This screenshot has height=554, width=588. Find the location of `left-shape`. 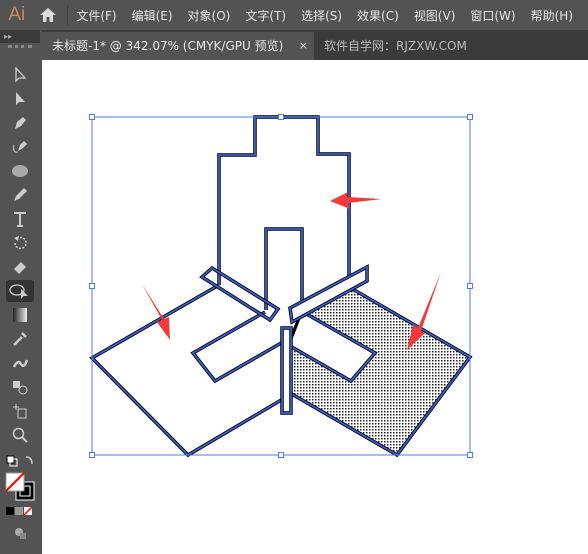

left-shape is located at coordinates (186, 361).